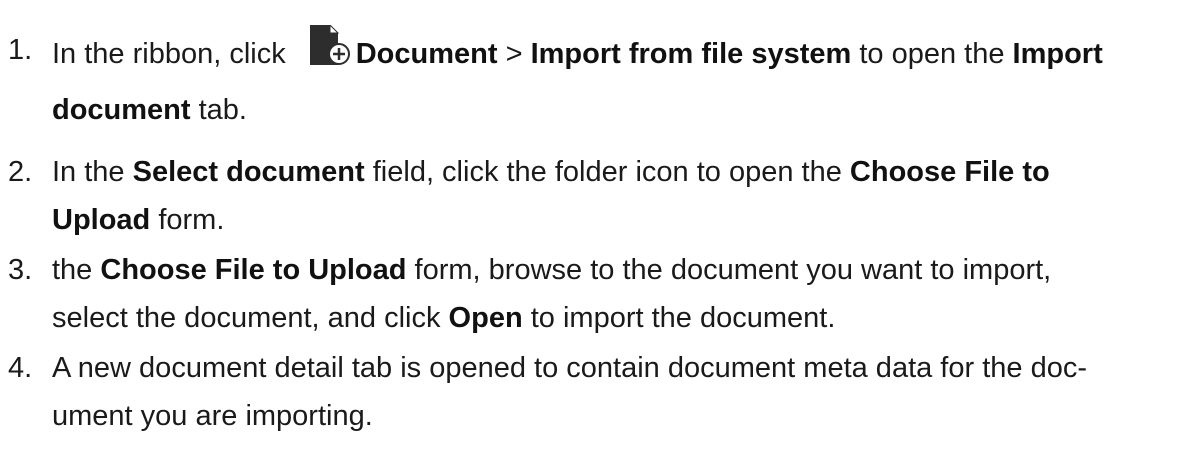 The image size is (1188, 462). Describe the element at coordinates (212, 416) in the screenshot. I see `step-text-segment: ument you are importing.` at that location.